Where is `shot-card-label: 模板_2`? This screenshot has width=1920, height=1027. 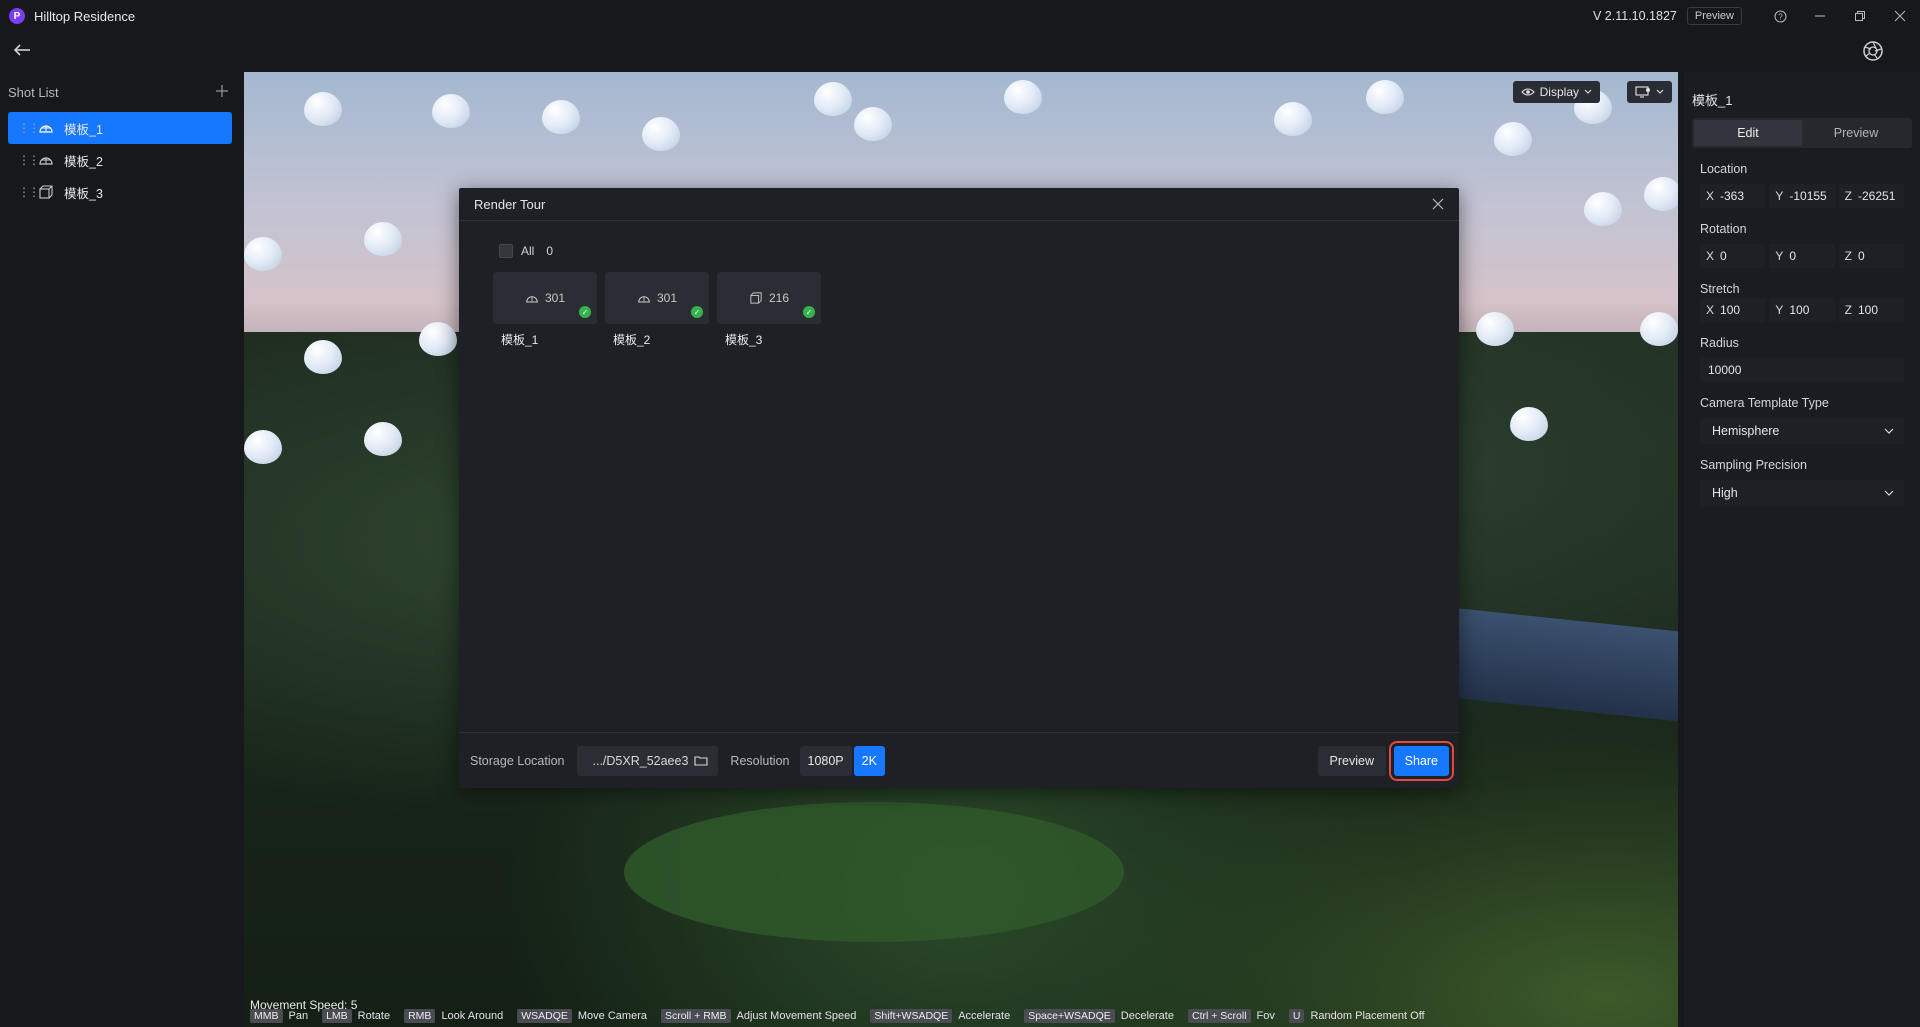 shot-card-label: 模板_2 is located at coordinates (632, 340).